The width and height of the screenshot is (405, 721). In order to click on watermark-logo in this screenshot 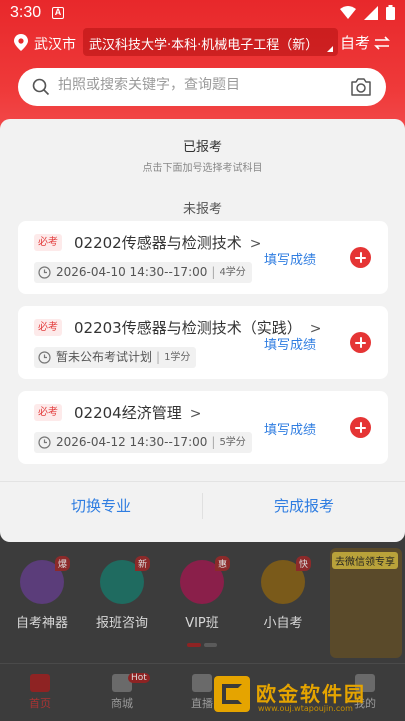, I will do `click(232, 694)`.